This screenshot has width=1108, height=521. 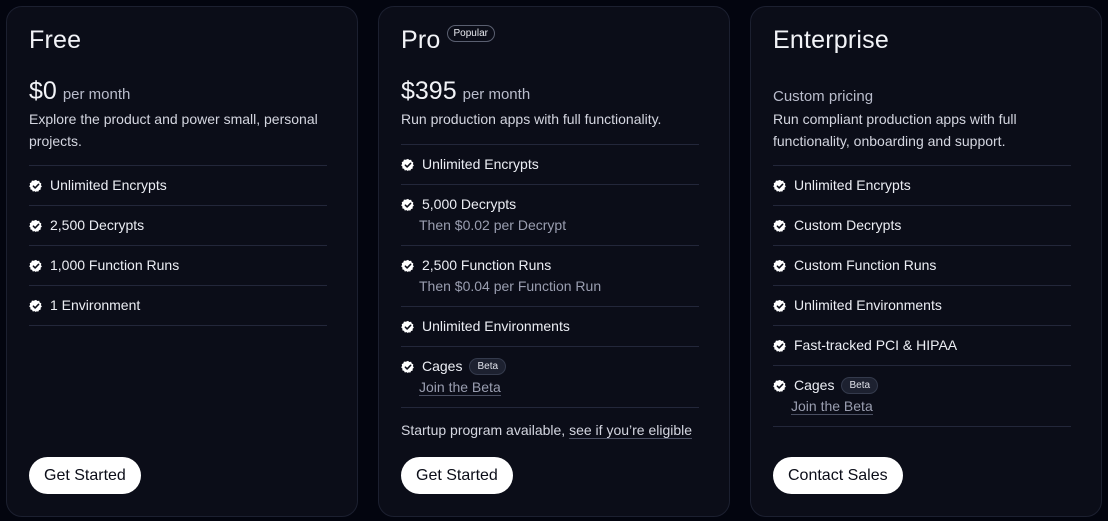 I want to click on plan-title: Enterprise, so click(x=831, y=40).